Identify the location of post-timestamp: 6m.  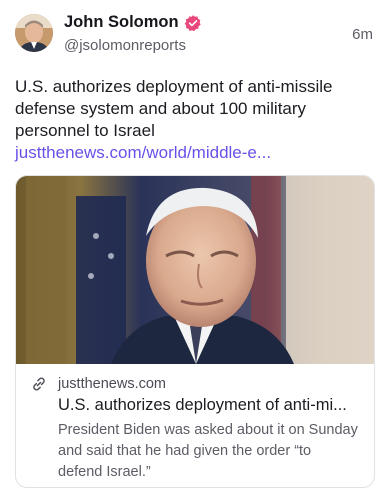
(362, 34).